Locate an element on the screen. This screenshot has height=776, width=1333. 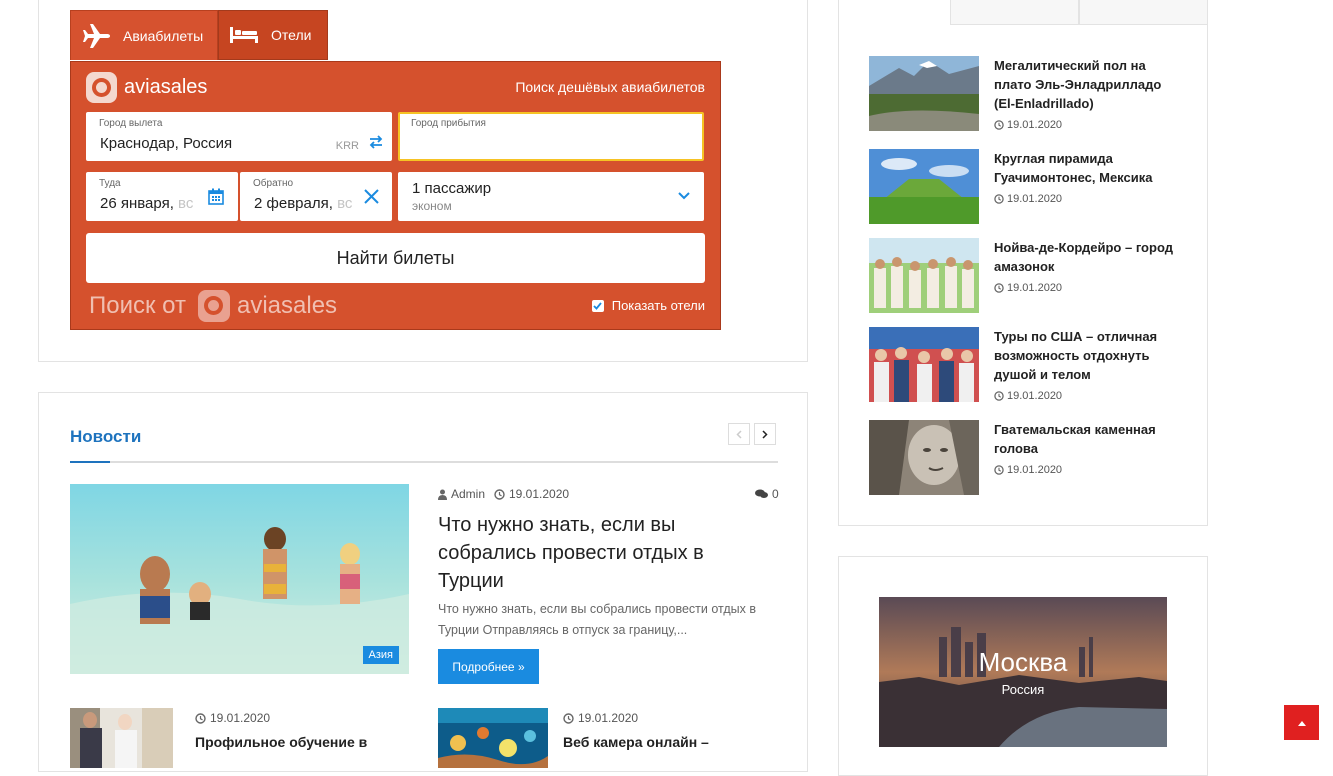
scroll-to-top-button is located at coordinates (1301, 722).